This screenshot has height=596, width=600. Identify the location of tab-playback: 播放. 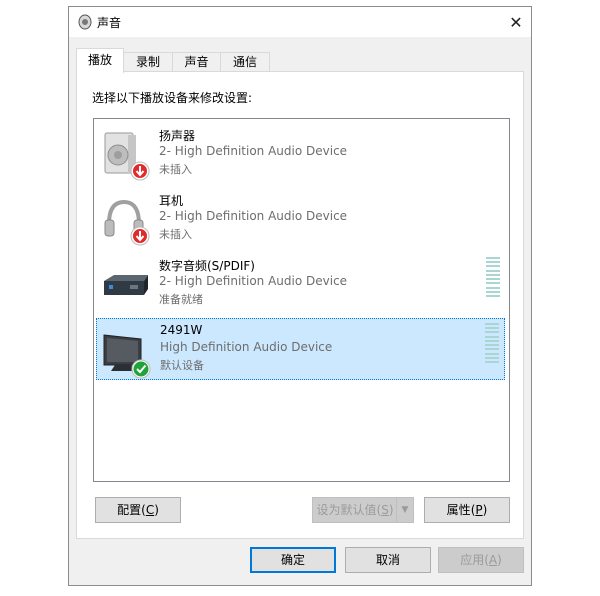
(100, 60).